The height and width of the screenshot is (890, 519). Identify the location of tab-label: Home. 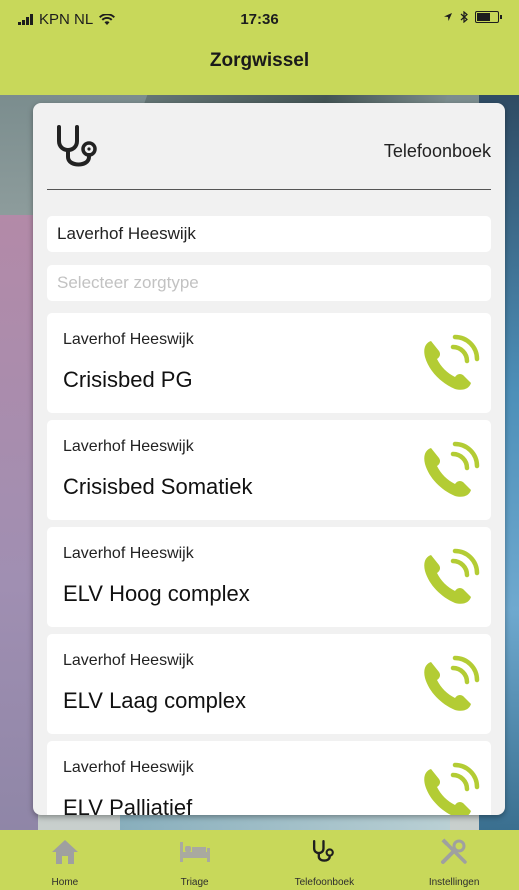
(65, 882).